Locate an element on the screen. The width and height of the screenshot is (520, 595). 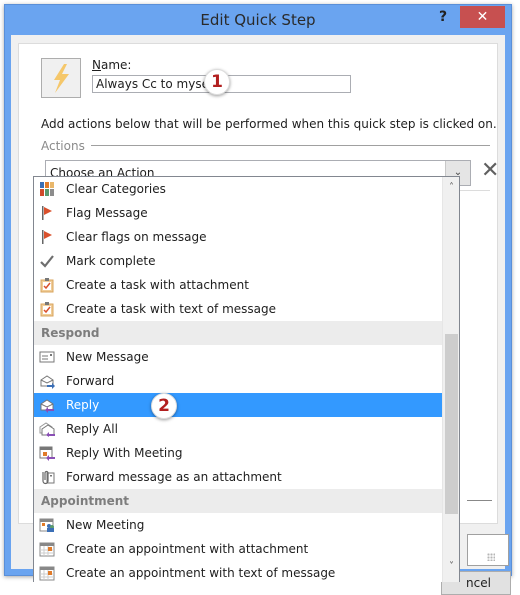
dropdown-item-label: Forward is located at coordinates (90, 381).